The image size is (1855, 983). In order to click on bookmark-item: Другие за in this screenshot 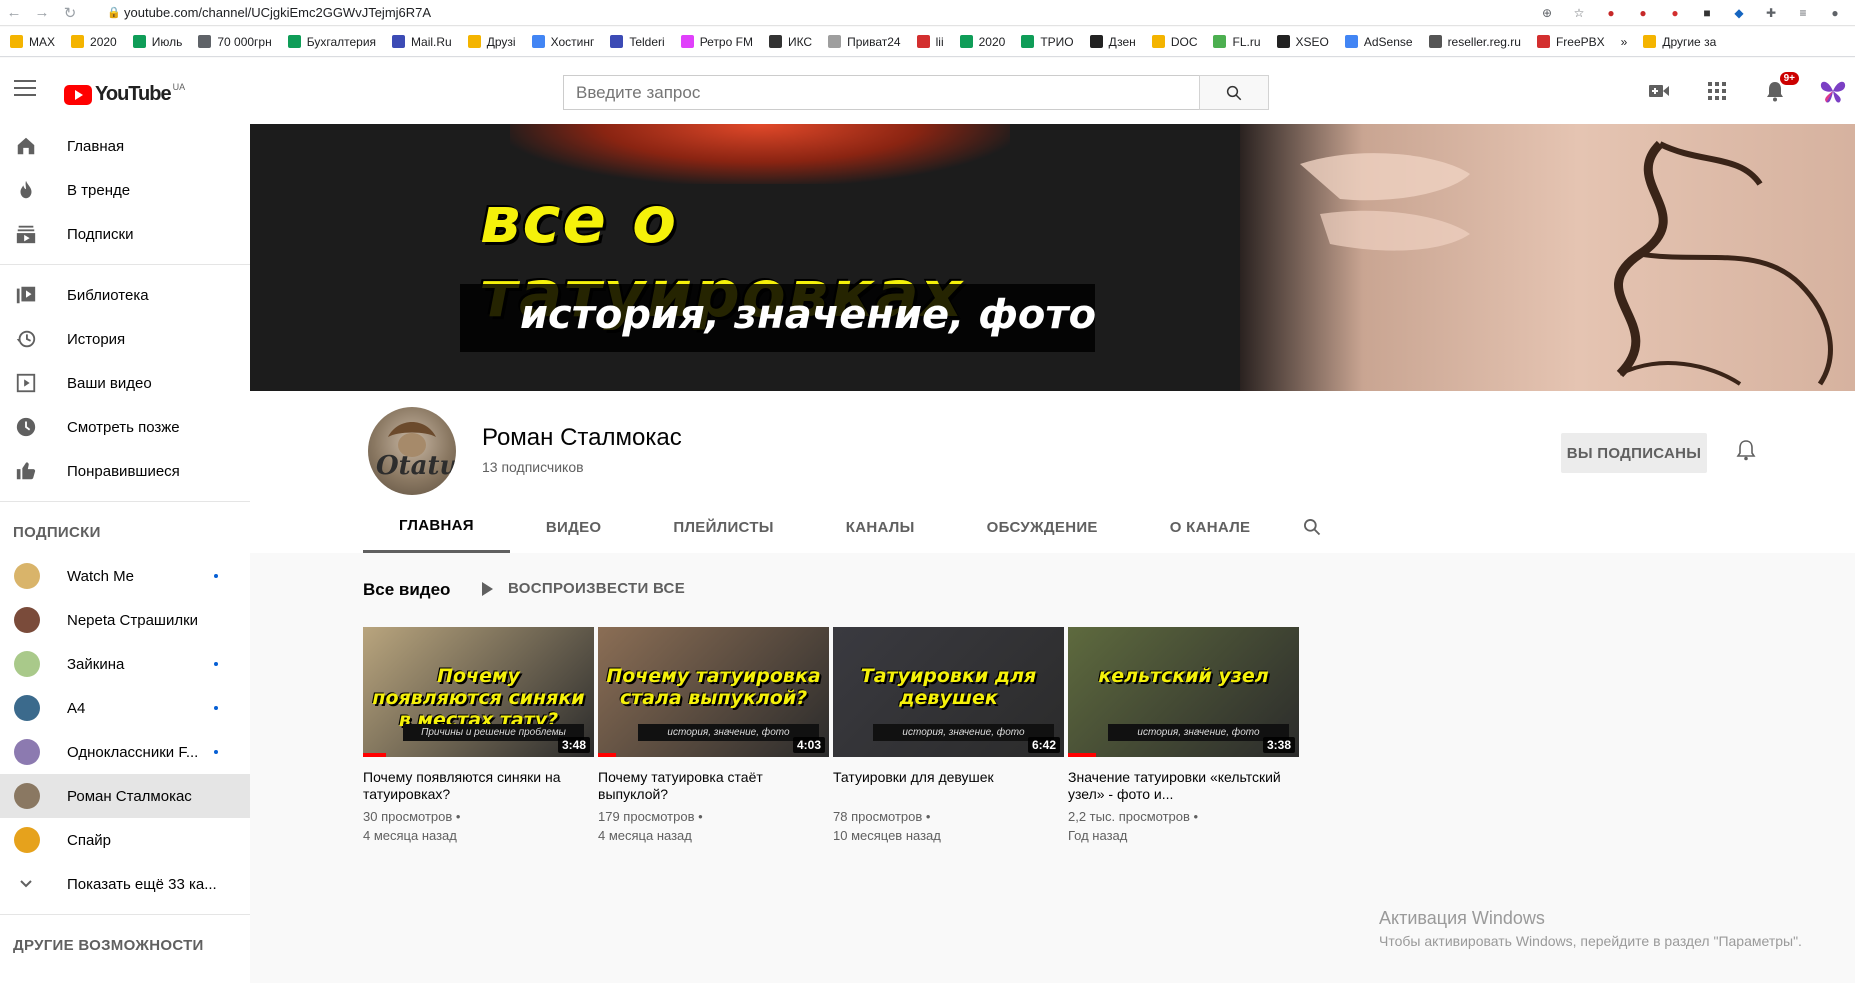, I will do `click(1679, 42)`.